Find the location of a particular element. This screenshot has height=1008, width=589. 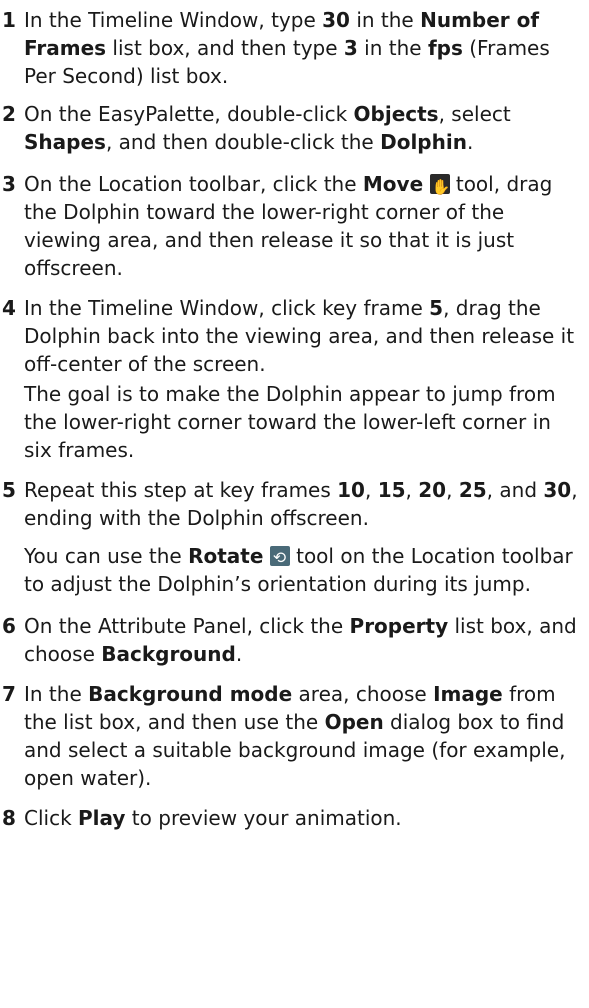

bold-term: Background is located at coordinates (168, 654).